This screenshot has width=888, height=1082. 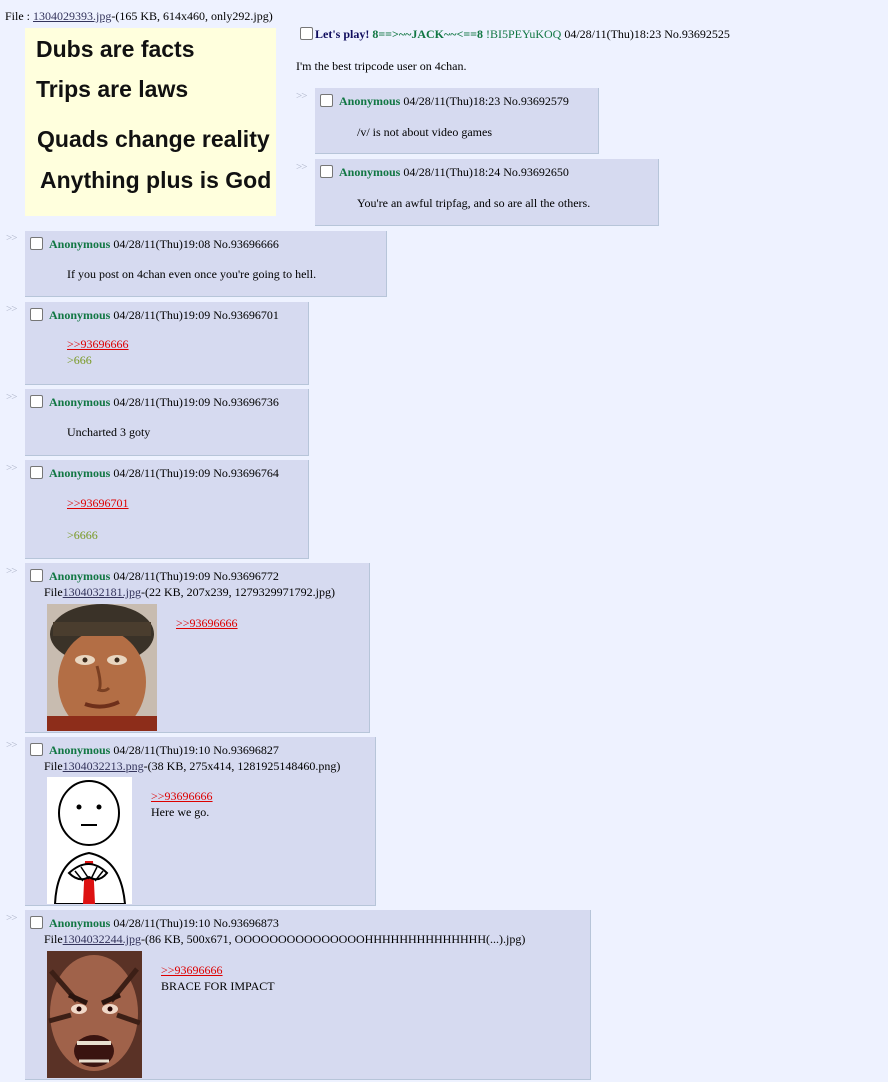 I want to click on screaming-face-thumbnail, so click(x=94, y=1014).